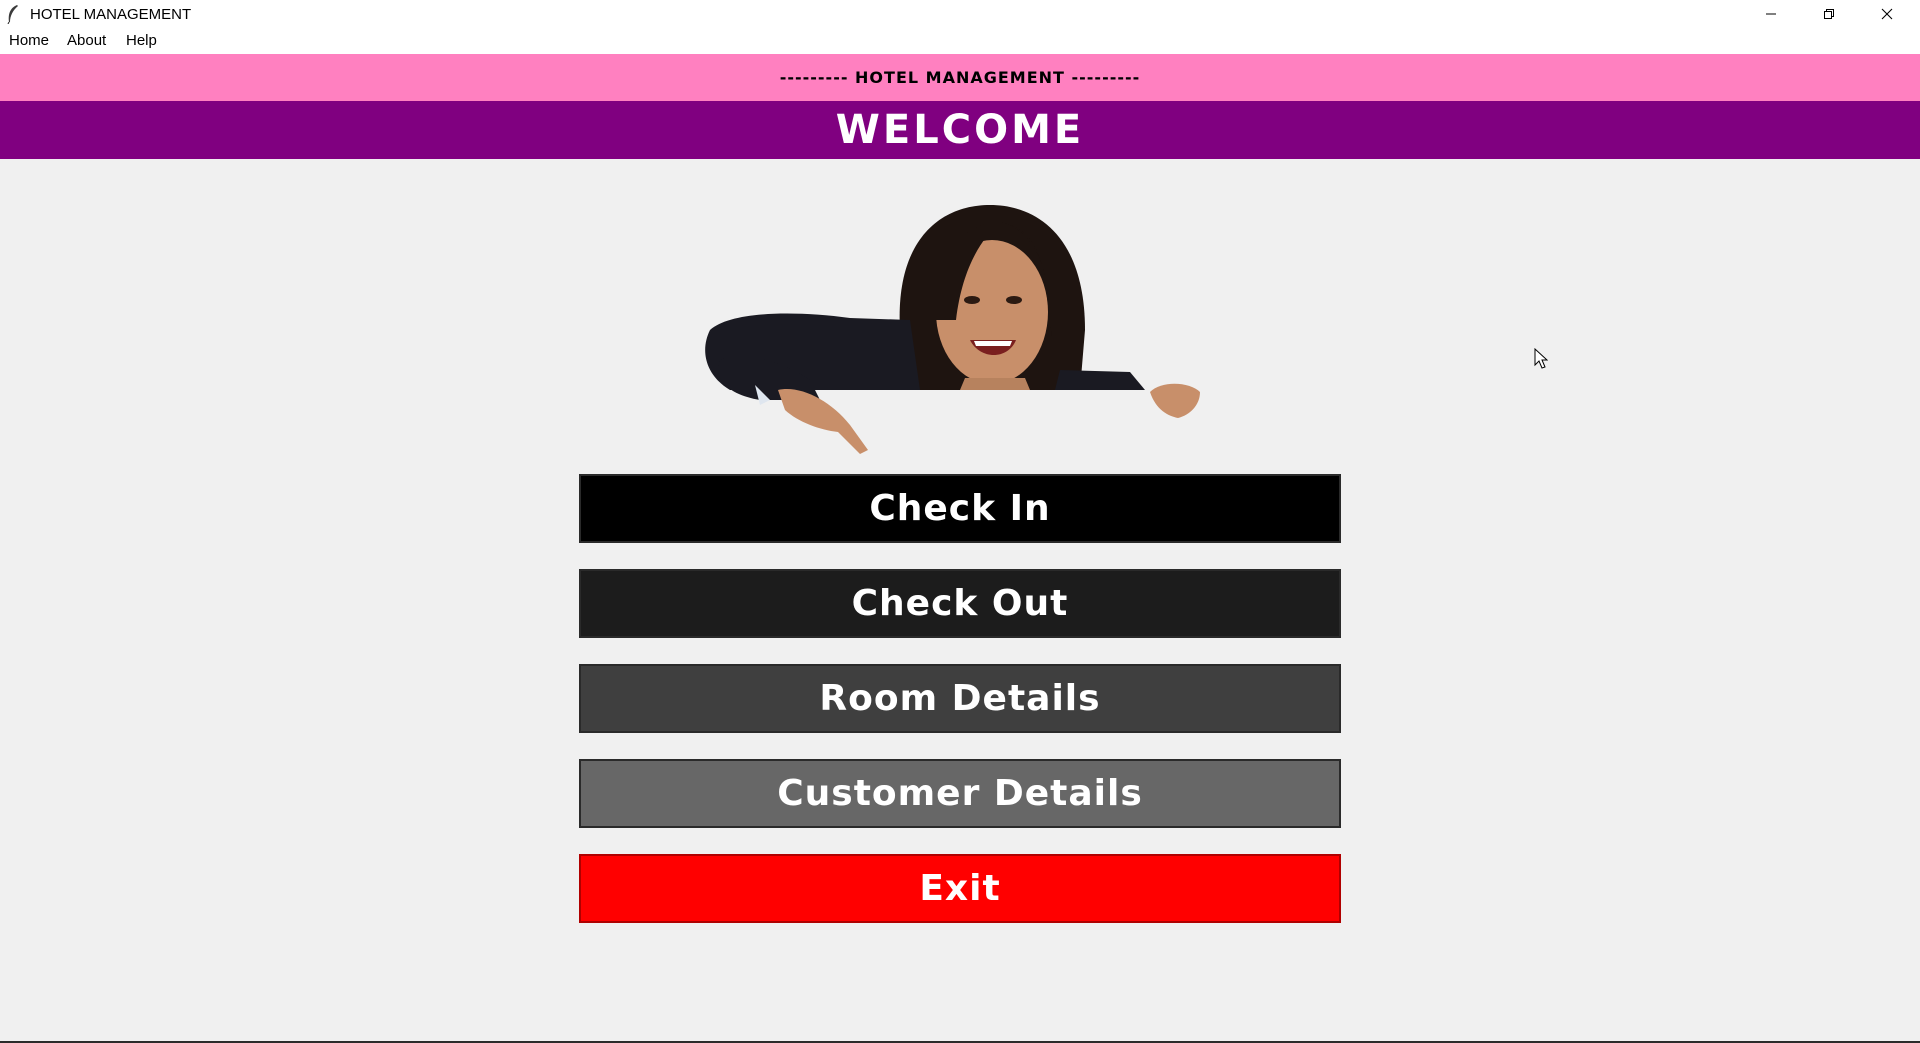  I want to click on subtitle-banner: --------- HOTEL MANAGEMENT ---------, so click(960, 77).